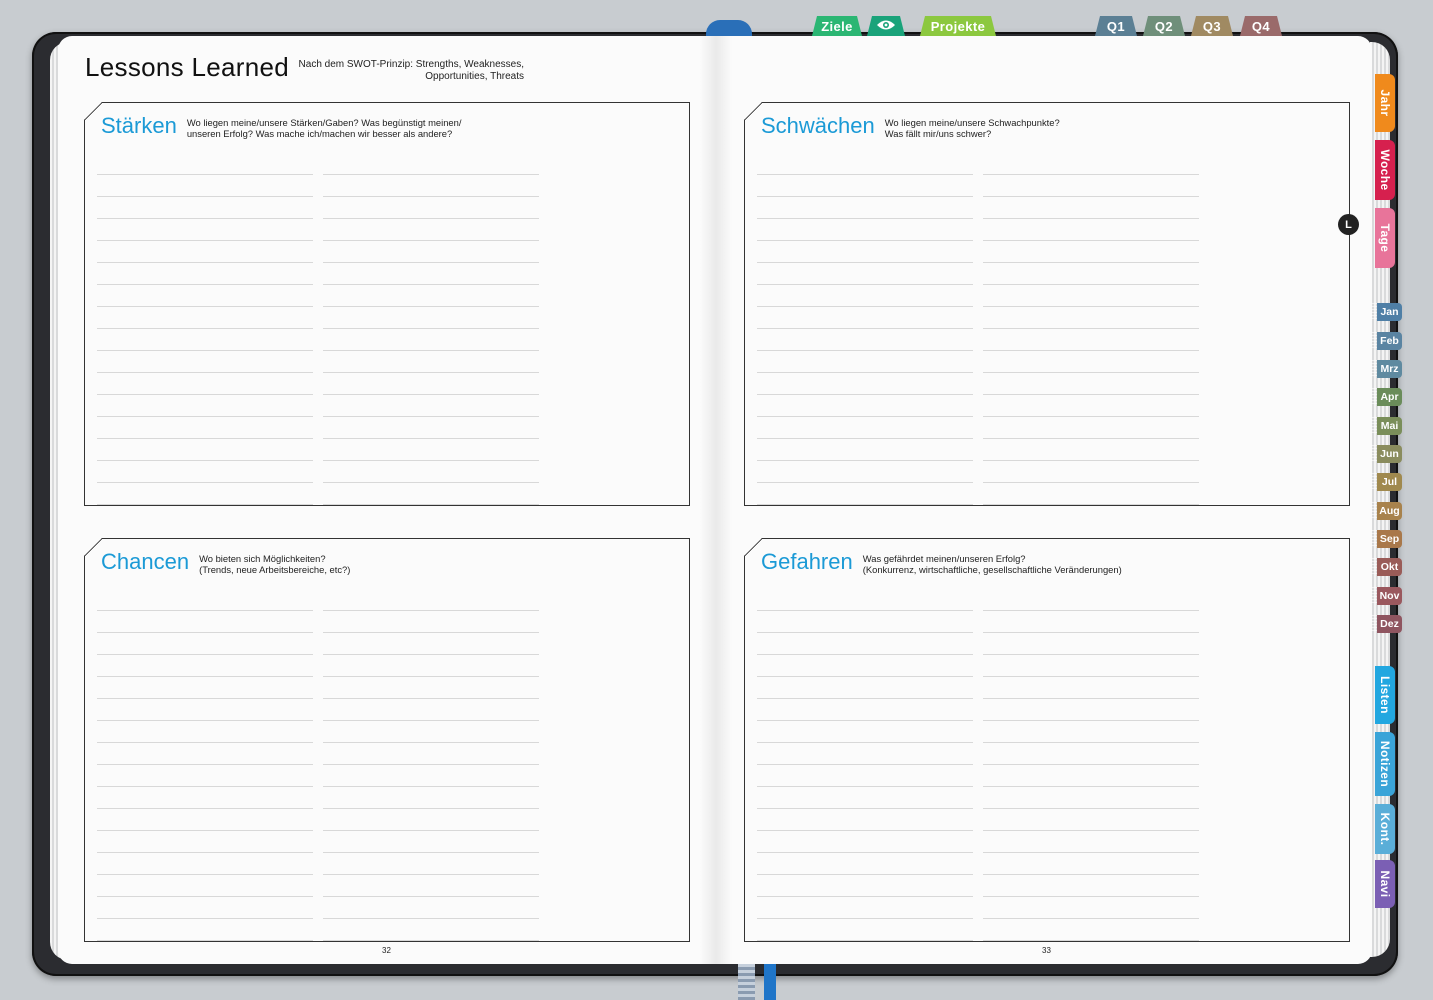 This screenshot has height=1000, width=1433. Describe the element at coordinates (1212, 26) in the screenshot. I see `tab-q3: Q3` at that location.